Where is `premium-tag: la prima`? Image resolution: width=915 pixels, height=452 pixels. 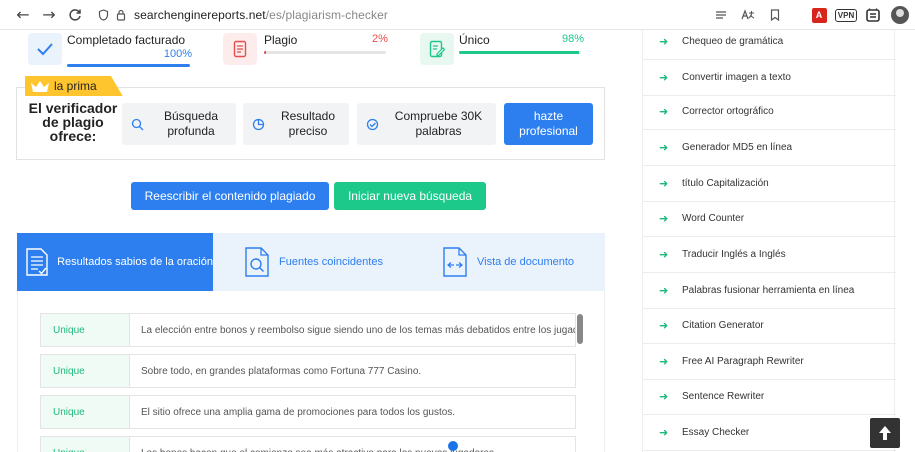
premium-tag: la prima is located at coordinates (74, 86).